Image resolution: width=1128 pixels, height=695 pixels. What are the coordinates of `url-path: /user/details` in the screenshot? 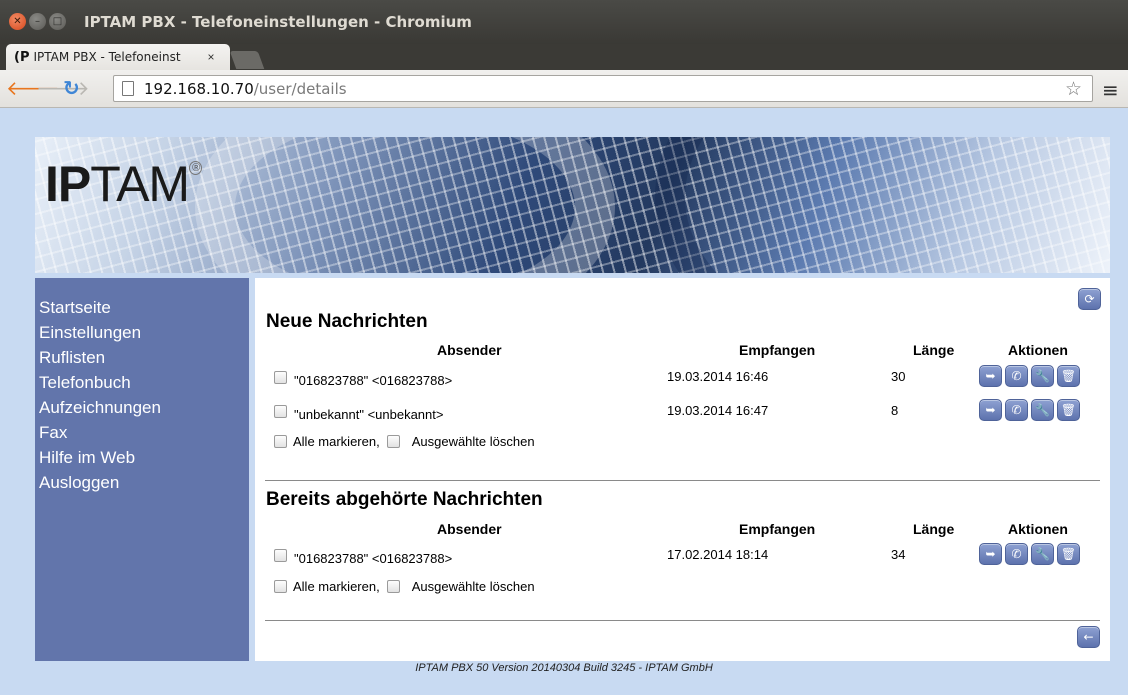 It's located at (300, 88).